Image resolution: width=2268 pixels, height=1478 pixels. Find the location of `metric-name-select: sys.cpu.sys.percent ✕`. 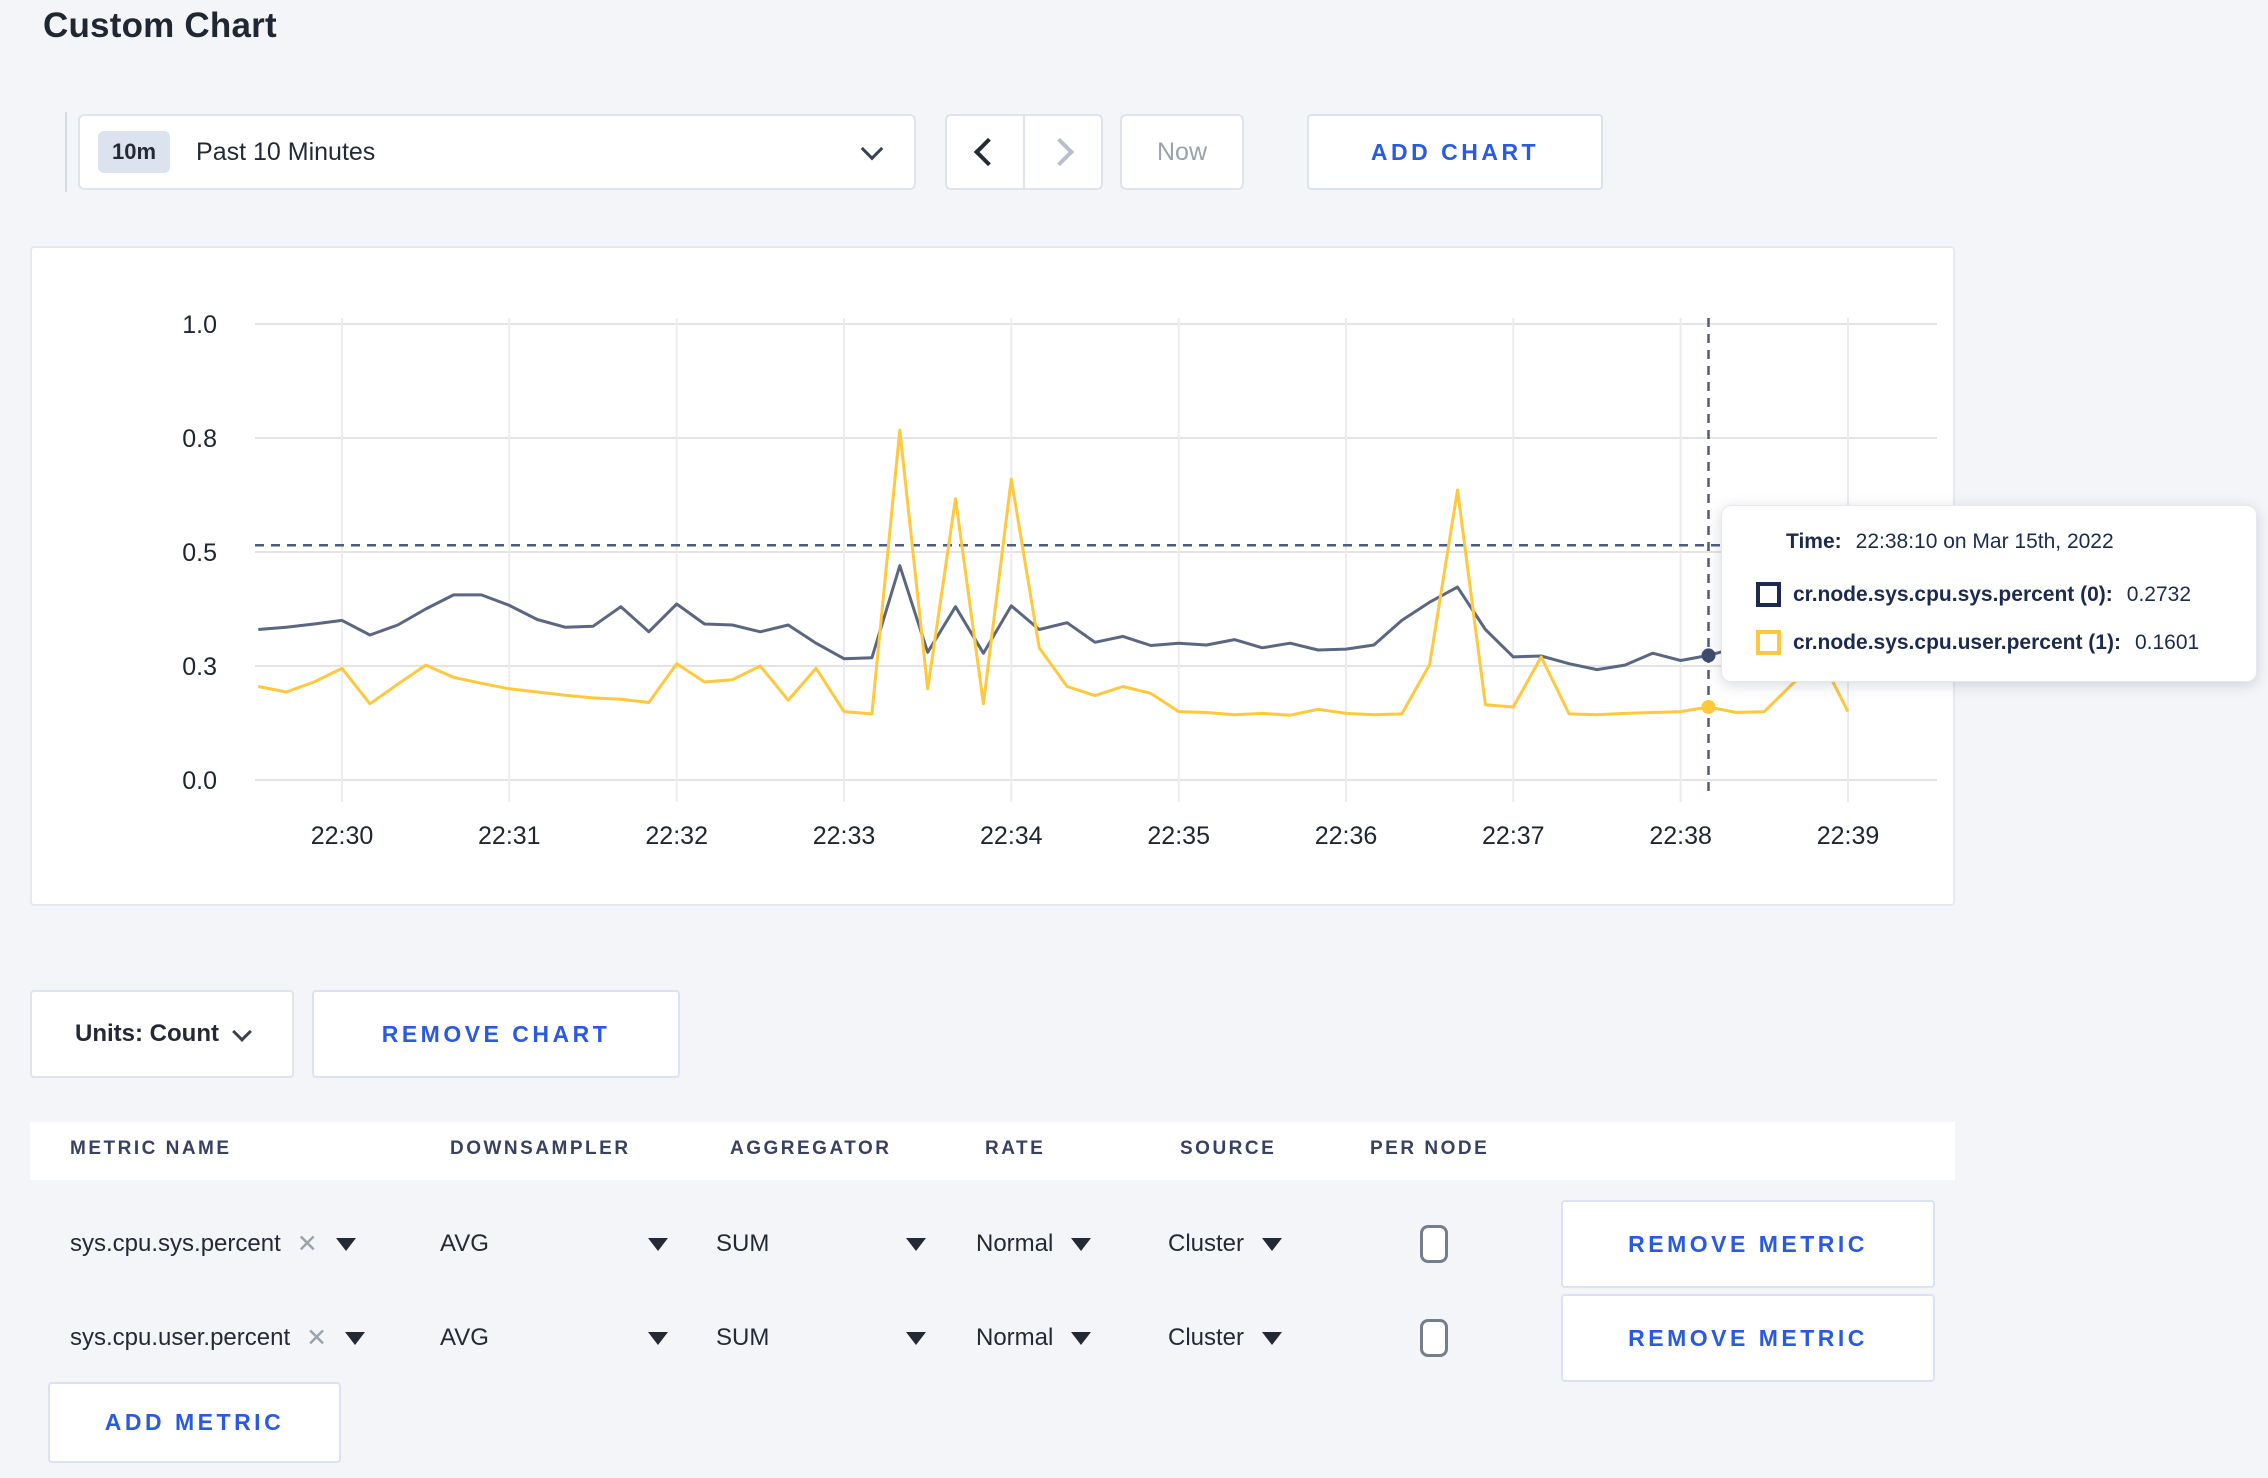

metric-name-select: sys.cpu.sys.percent ✕ is located at coordinates (213, 1244).